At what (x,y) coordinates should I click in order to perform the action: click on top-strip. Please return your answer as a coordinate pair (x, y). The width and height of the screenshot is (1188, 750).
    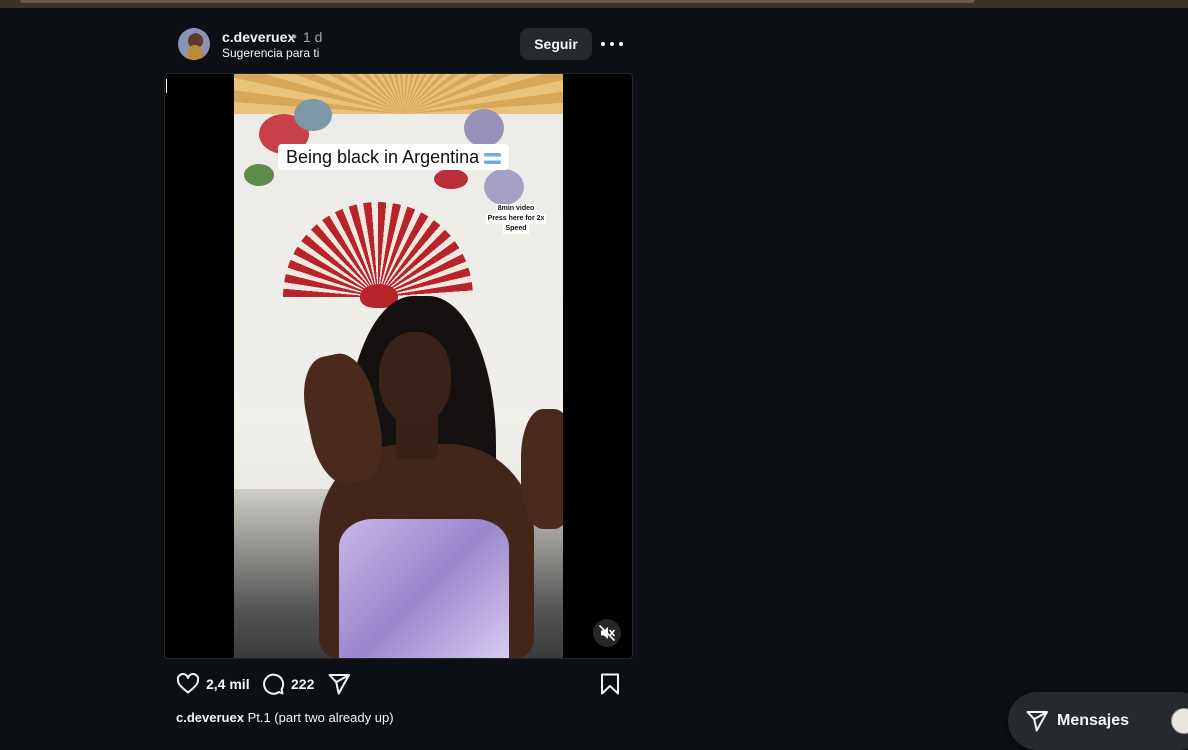
    Looking at the image, I should click on (594, 4).